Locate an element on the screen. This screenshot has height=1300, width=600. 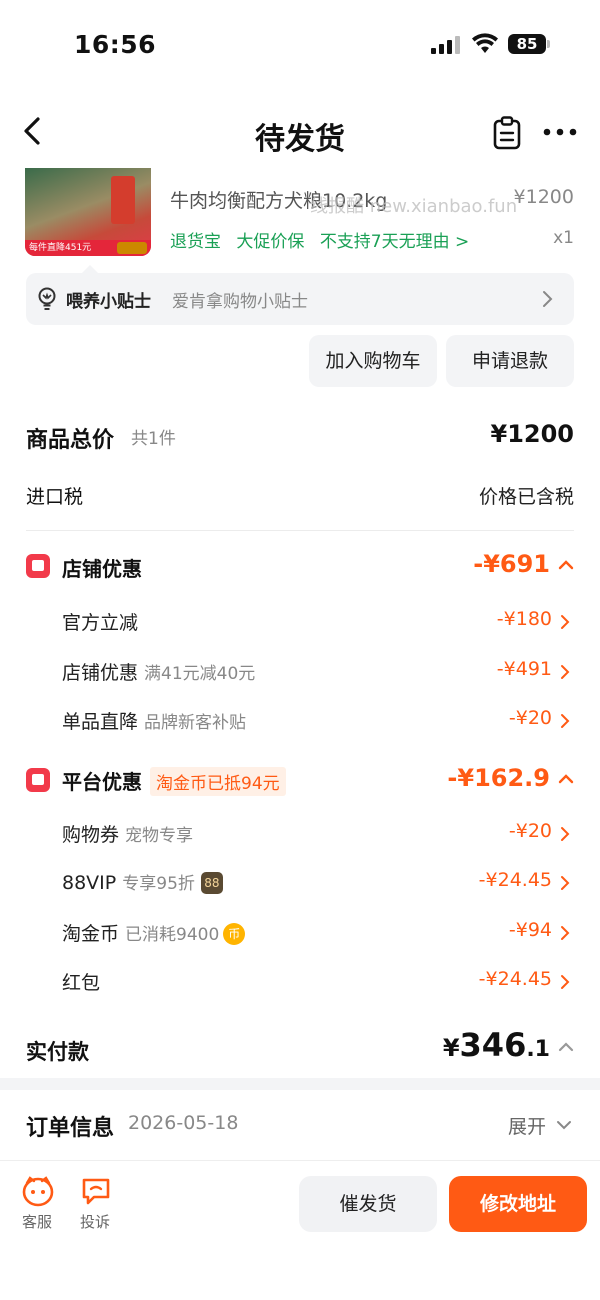
feeding-tip-banner: 喂养小贴士 爱肯拿购物小贴士 is located at coordinates (300, 295).